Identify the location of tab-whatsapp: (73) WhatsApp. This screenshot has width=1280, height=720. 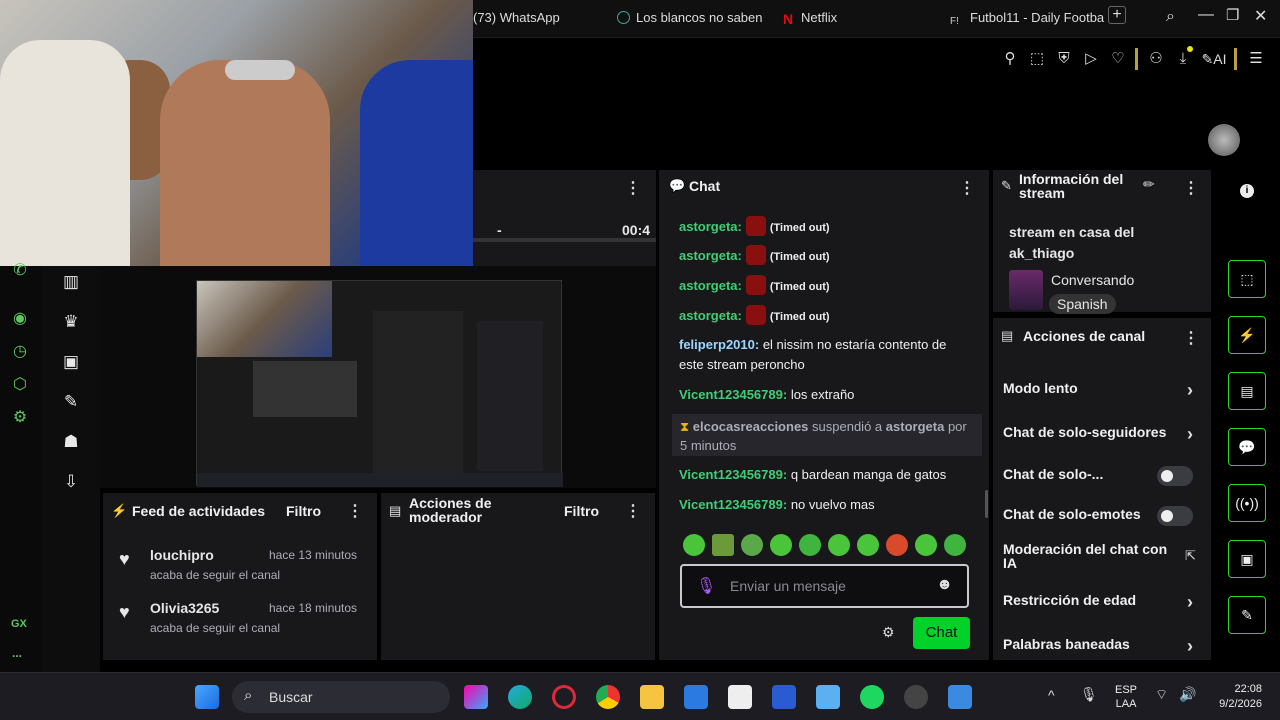
(516, 17).